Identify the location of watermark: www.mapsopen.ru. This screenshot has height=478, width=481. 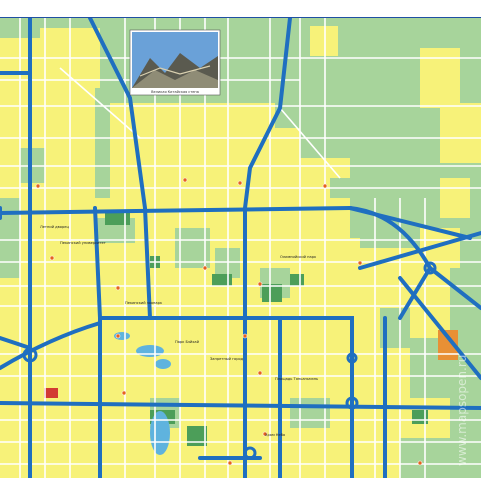
(462, 410).